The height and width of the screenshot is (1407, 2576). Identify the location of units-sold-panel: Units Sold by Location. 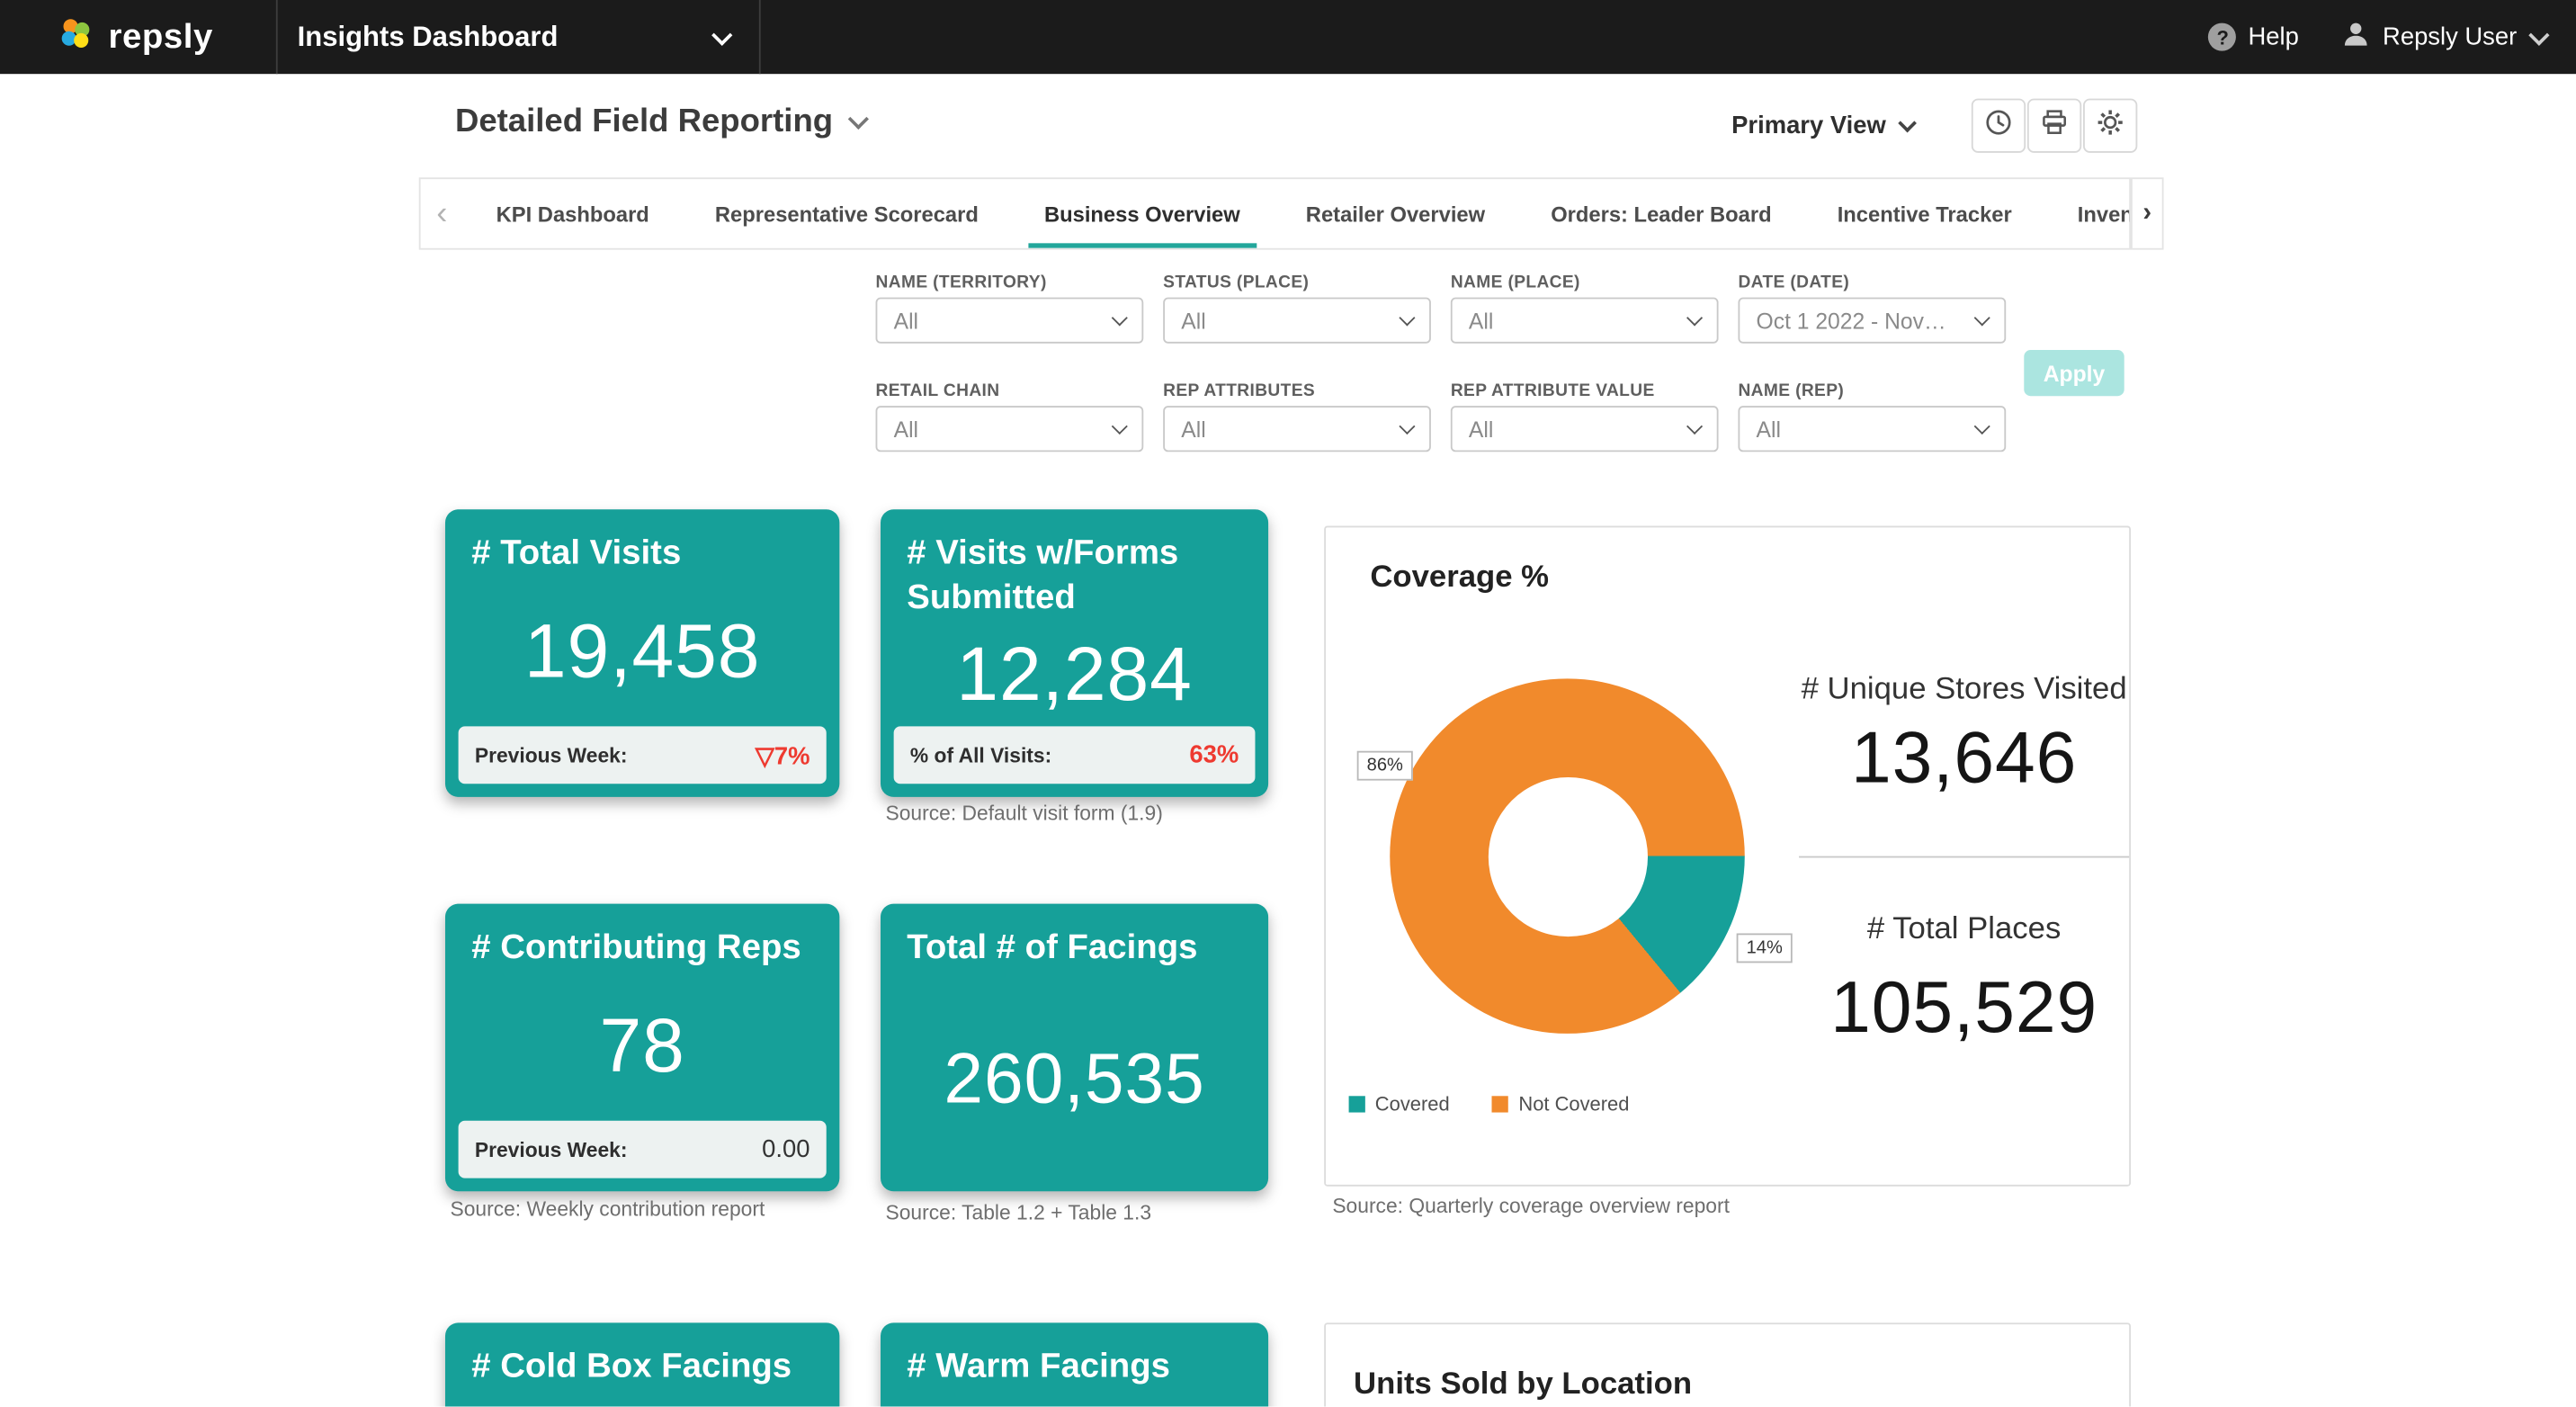
(1728, 1364).